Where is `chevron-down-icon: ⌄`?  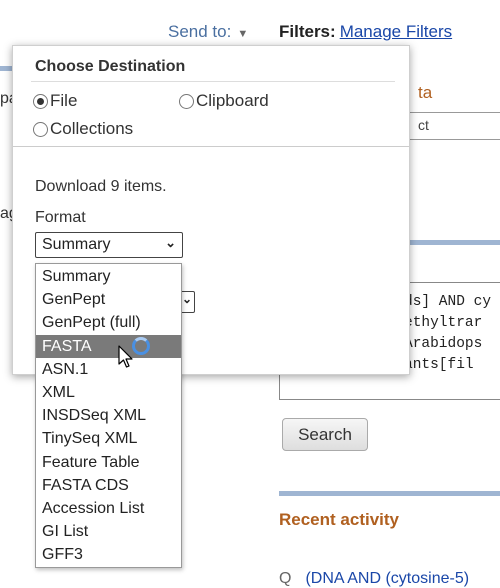 chevron-down-icon: ⌄ is located at coordinates (170, 242).